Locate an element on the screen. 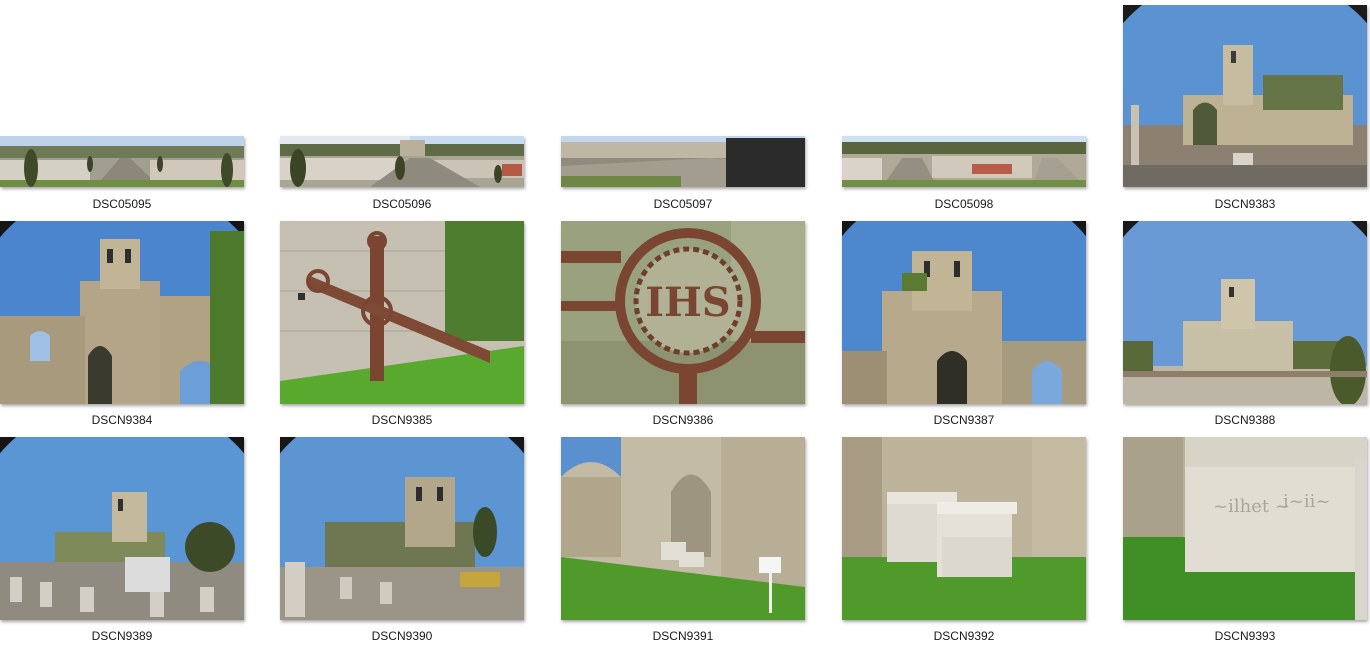 This screenshot has height=654, width=1370. thumbnail-label: DSC05097 is located at coordinates (683, 204).